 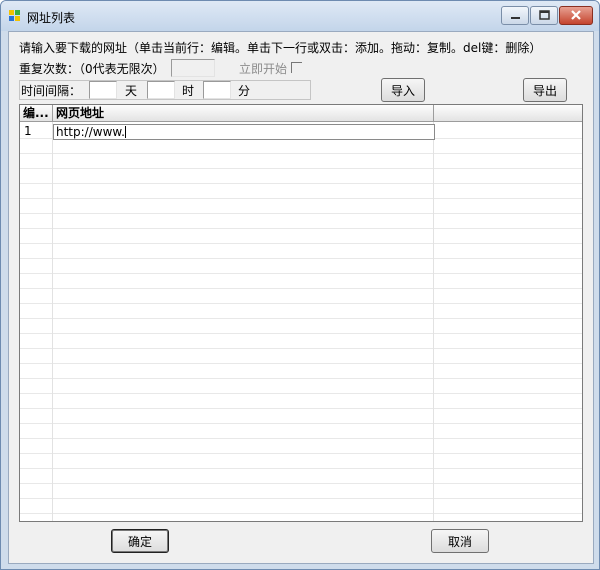 What do you see at coordinates (244, 132) in the screenshot?
I see `url-edit-cell: http://www.` at bounding box center [244, 132].